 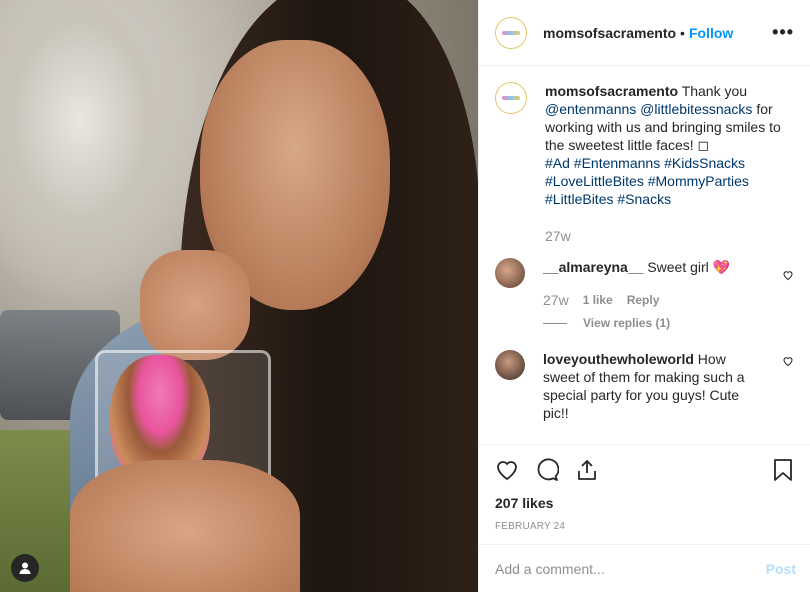 I want to click on caption-username: momsofsacramento, so click(x=611, y=91).